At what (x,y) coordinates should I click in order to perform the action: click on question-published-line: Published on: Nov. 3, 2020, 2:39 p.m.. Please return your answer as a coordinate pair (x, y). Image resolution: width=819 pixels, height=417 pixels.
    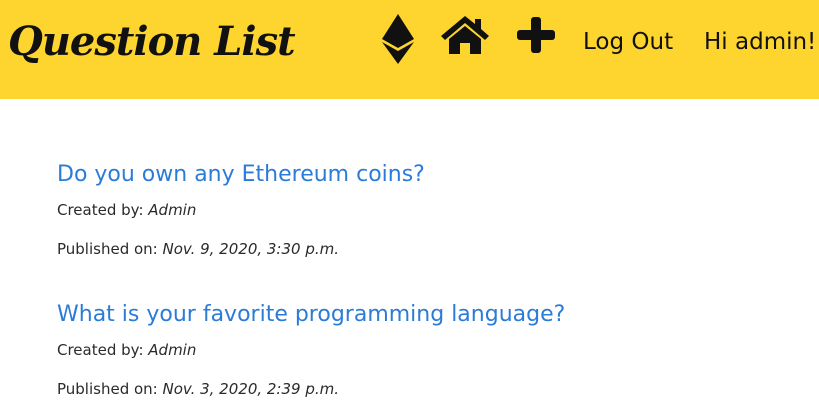
    Looking at the image, I should click on (311, 389).